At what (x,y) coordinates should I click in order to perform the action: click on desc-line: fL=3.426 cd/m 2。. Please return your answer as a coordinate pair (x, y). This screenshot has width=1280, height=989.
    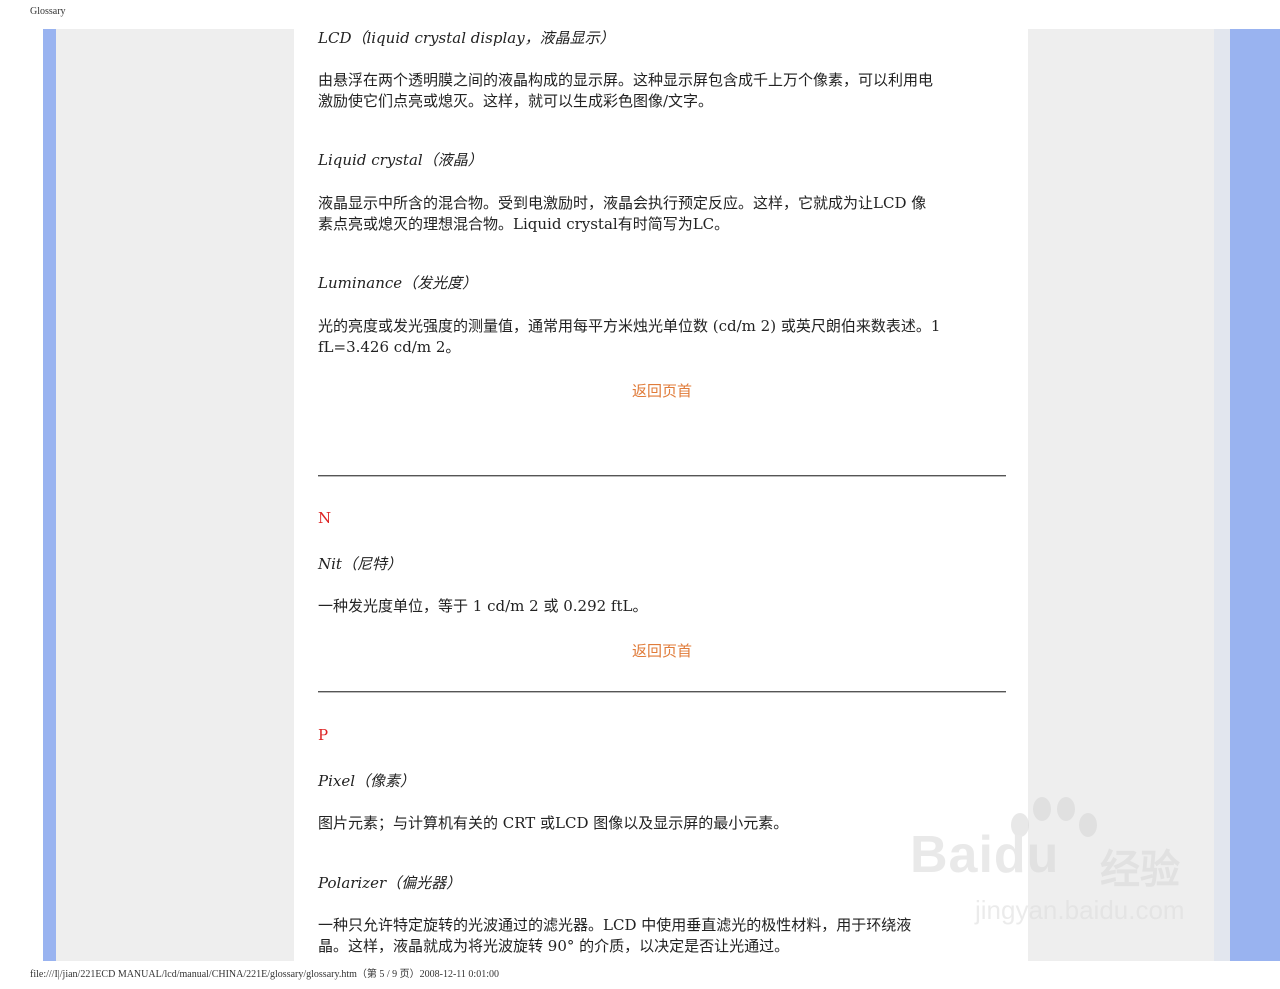
    Looking at the image, I should click on (389, 347).